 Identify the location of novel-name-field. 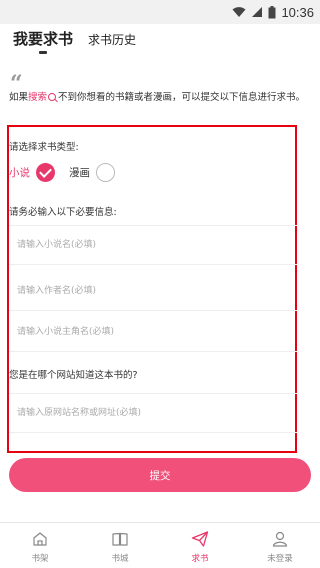
(154, 245).